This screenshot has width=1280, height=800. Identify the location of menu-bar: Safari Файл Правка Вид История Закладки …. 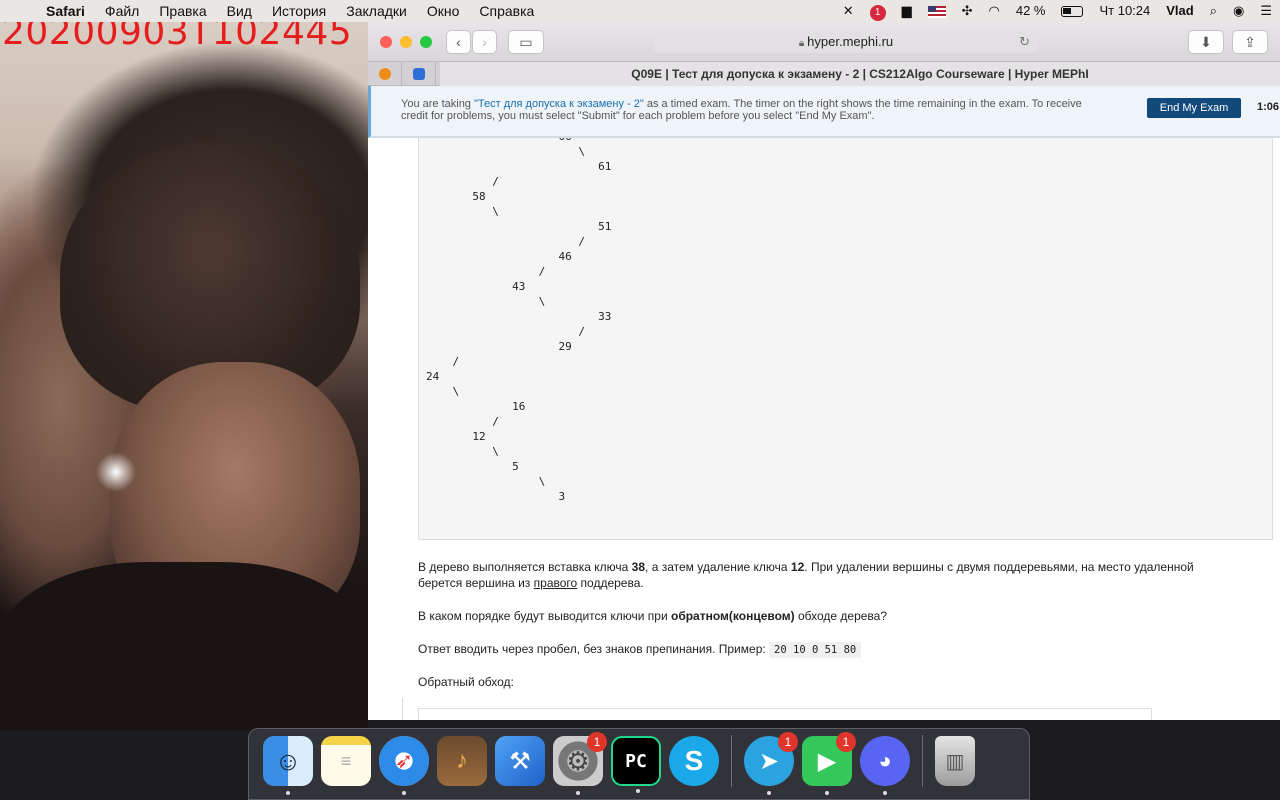
(640, 11).